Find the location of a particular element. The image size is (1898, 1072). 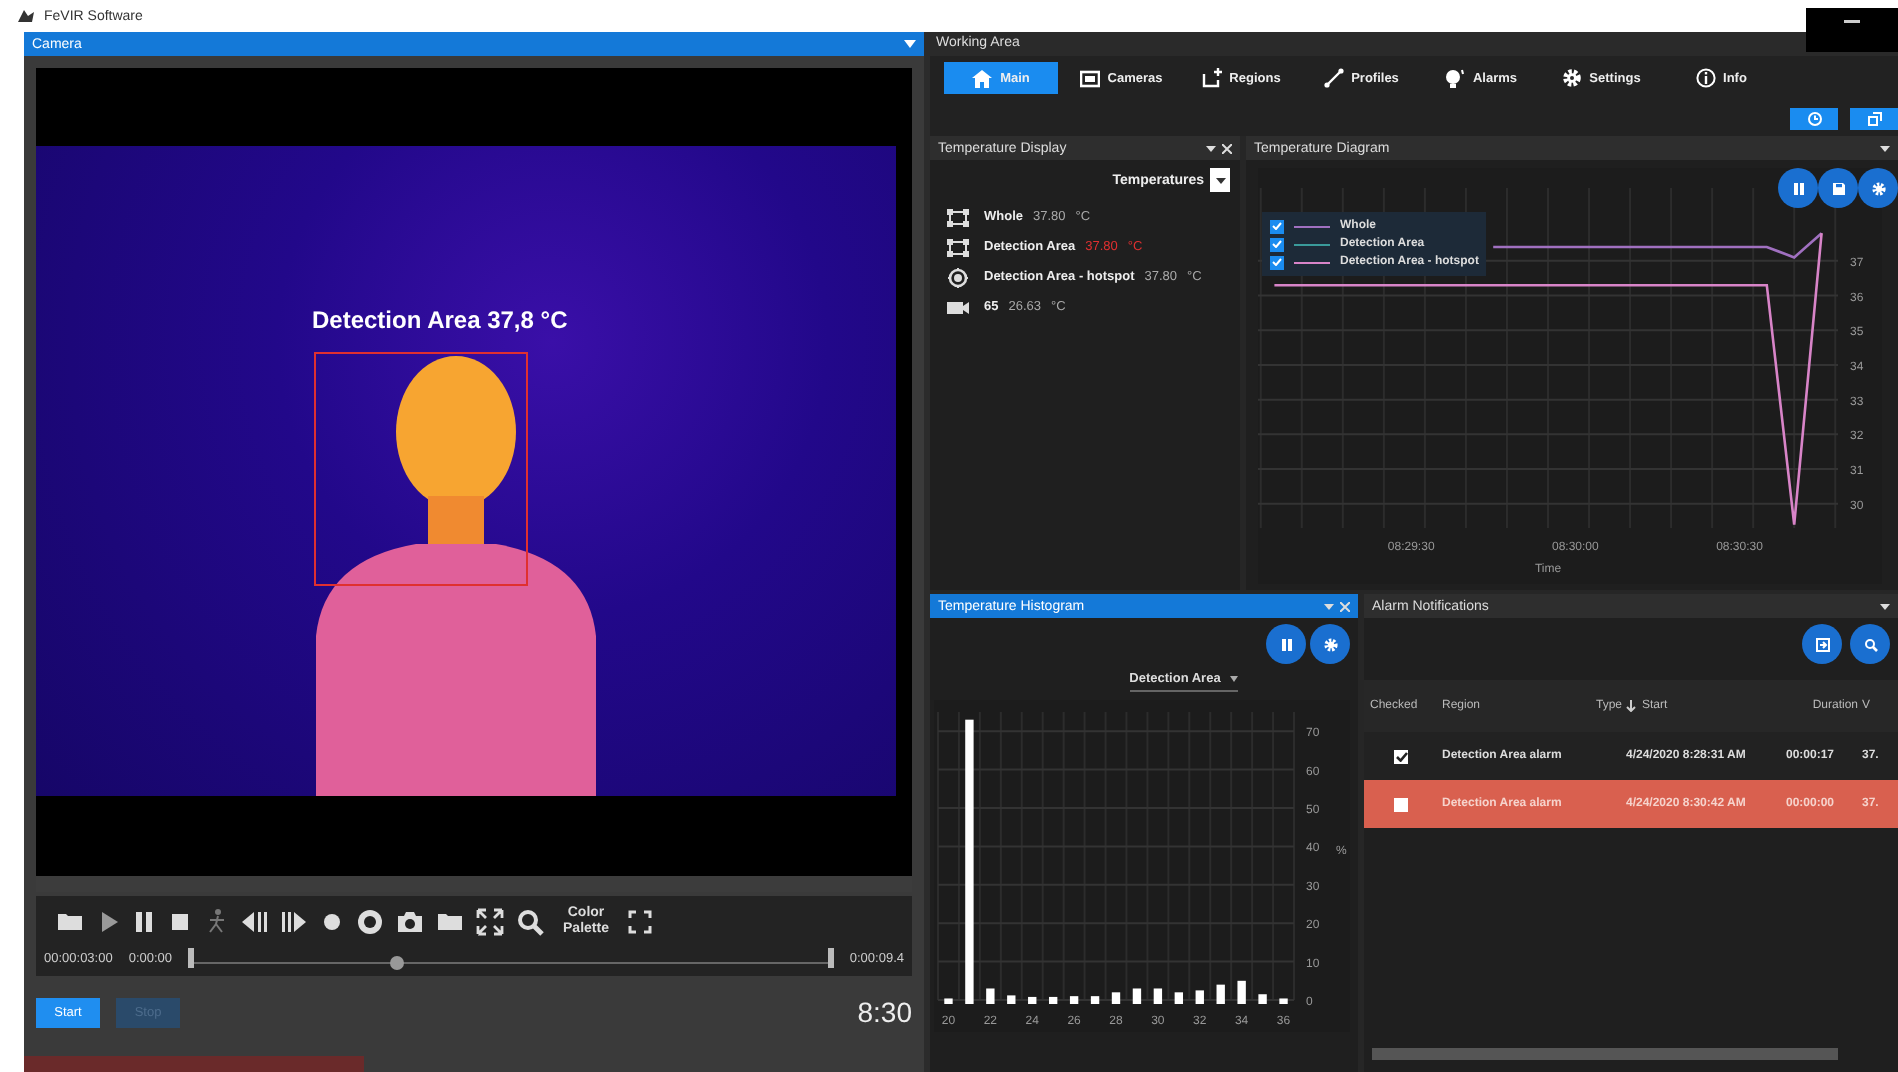

clock-icon is located at coordinates (1814, 119).